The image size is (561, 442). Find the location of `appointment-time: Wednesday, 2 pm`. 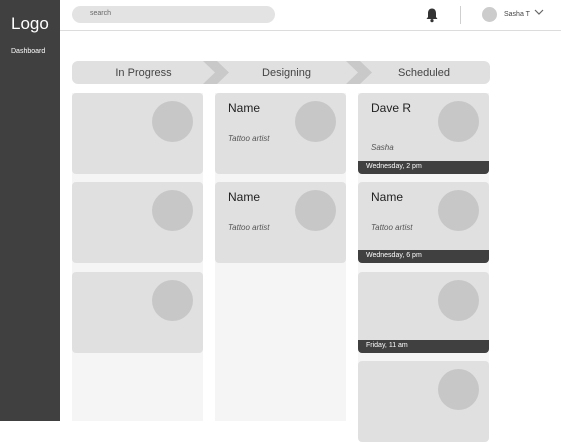

appointment-time: Wednesday, 2 pm is located at coordinates (423, 167).